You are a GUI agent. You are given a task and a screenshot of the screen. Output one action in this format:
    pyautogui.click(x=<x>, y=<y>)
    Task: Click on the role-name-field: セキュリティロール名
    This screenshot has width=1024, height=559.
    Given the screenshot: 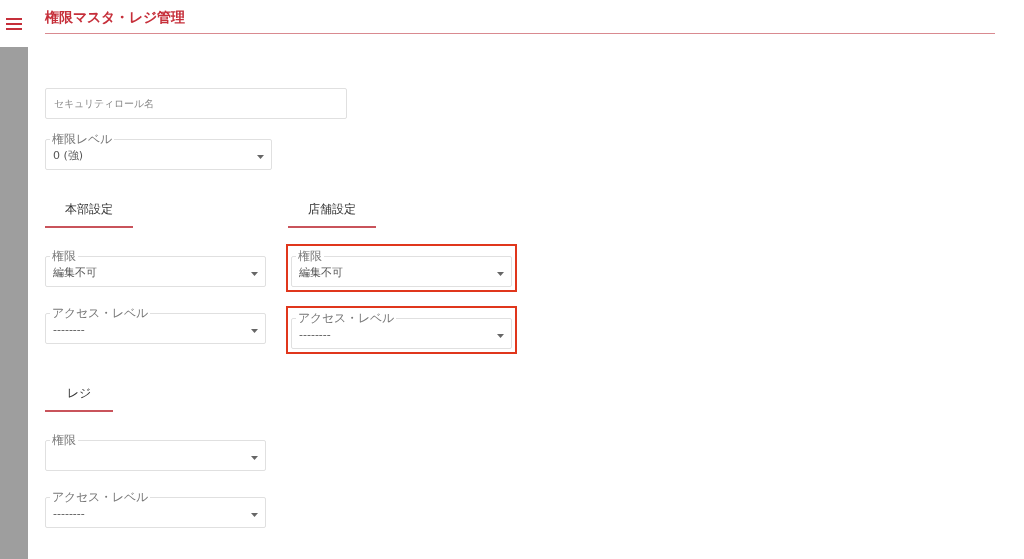 What is the action you would take?
    pyautogui.click(x=196, y=103)
    